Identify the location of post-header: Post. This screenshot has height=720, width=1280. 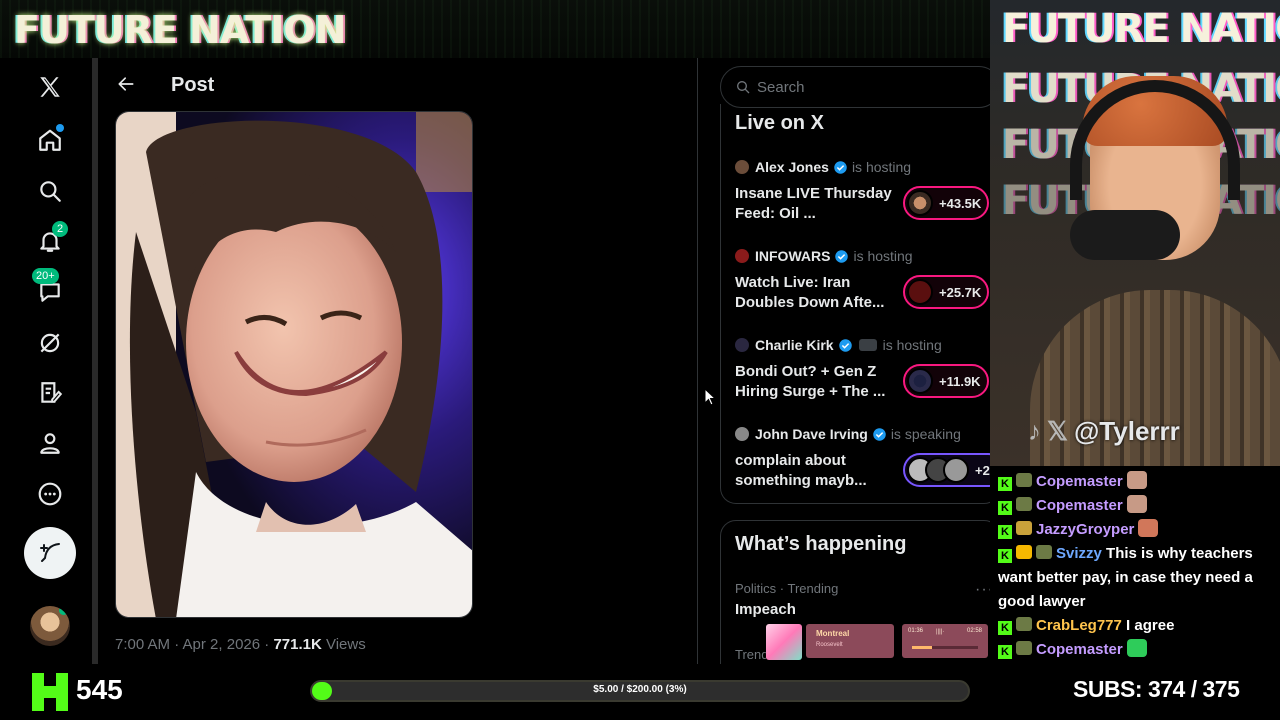
(398, 84).